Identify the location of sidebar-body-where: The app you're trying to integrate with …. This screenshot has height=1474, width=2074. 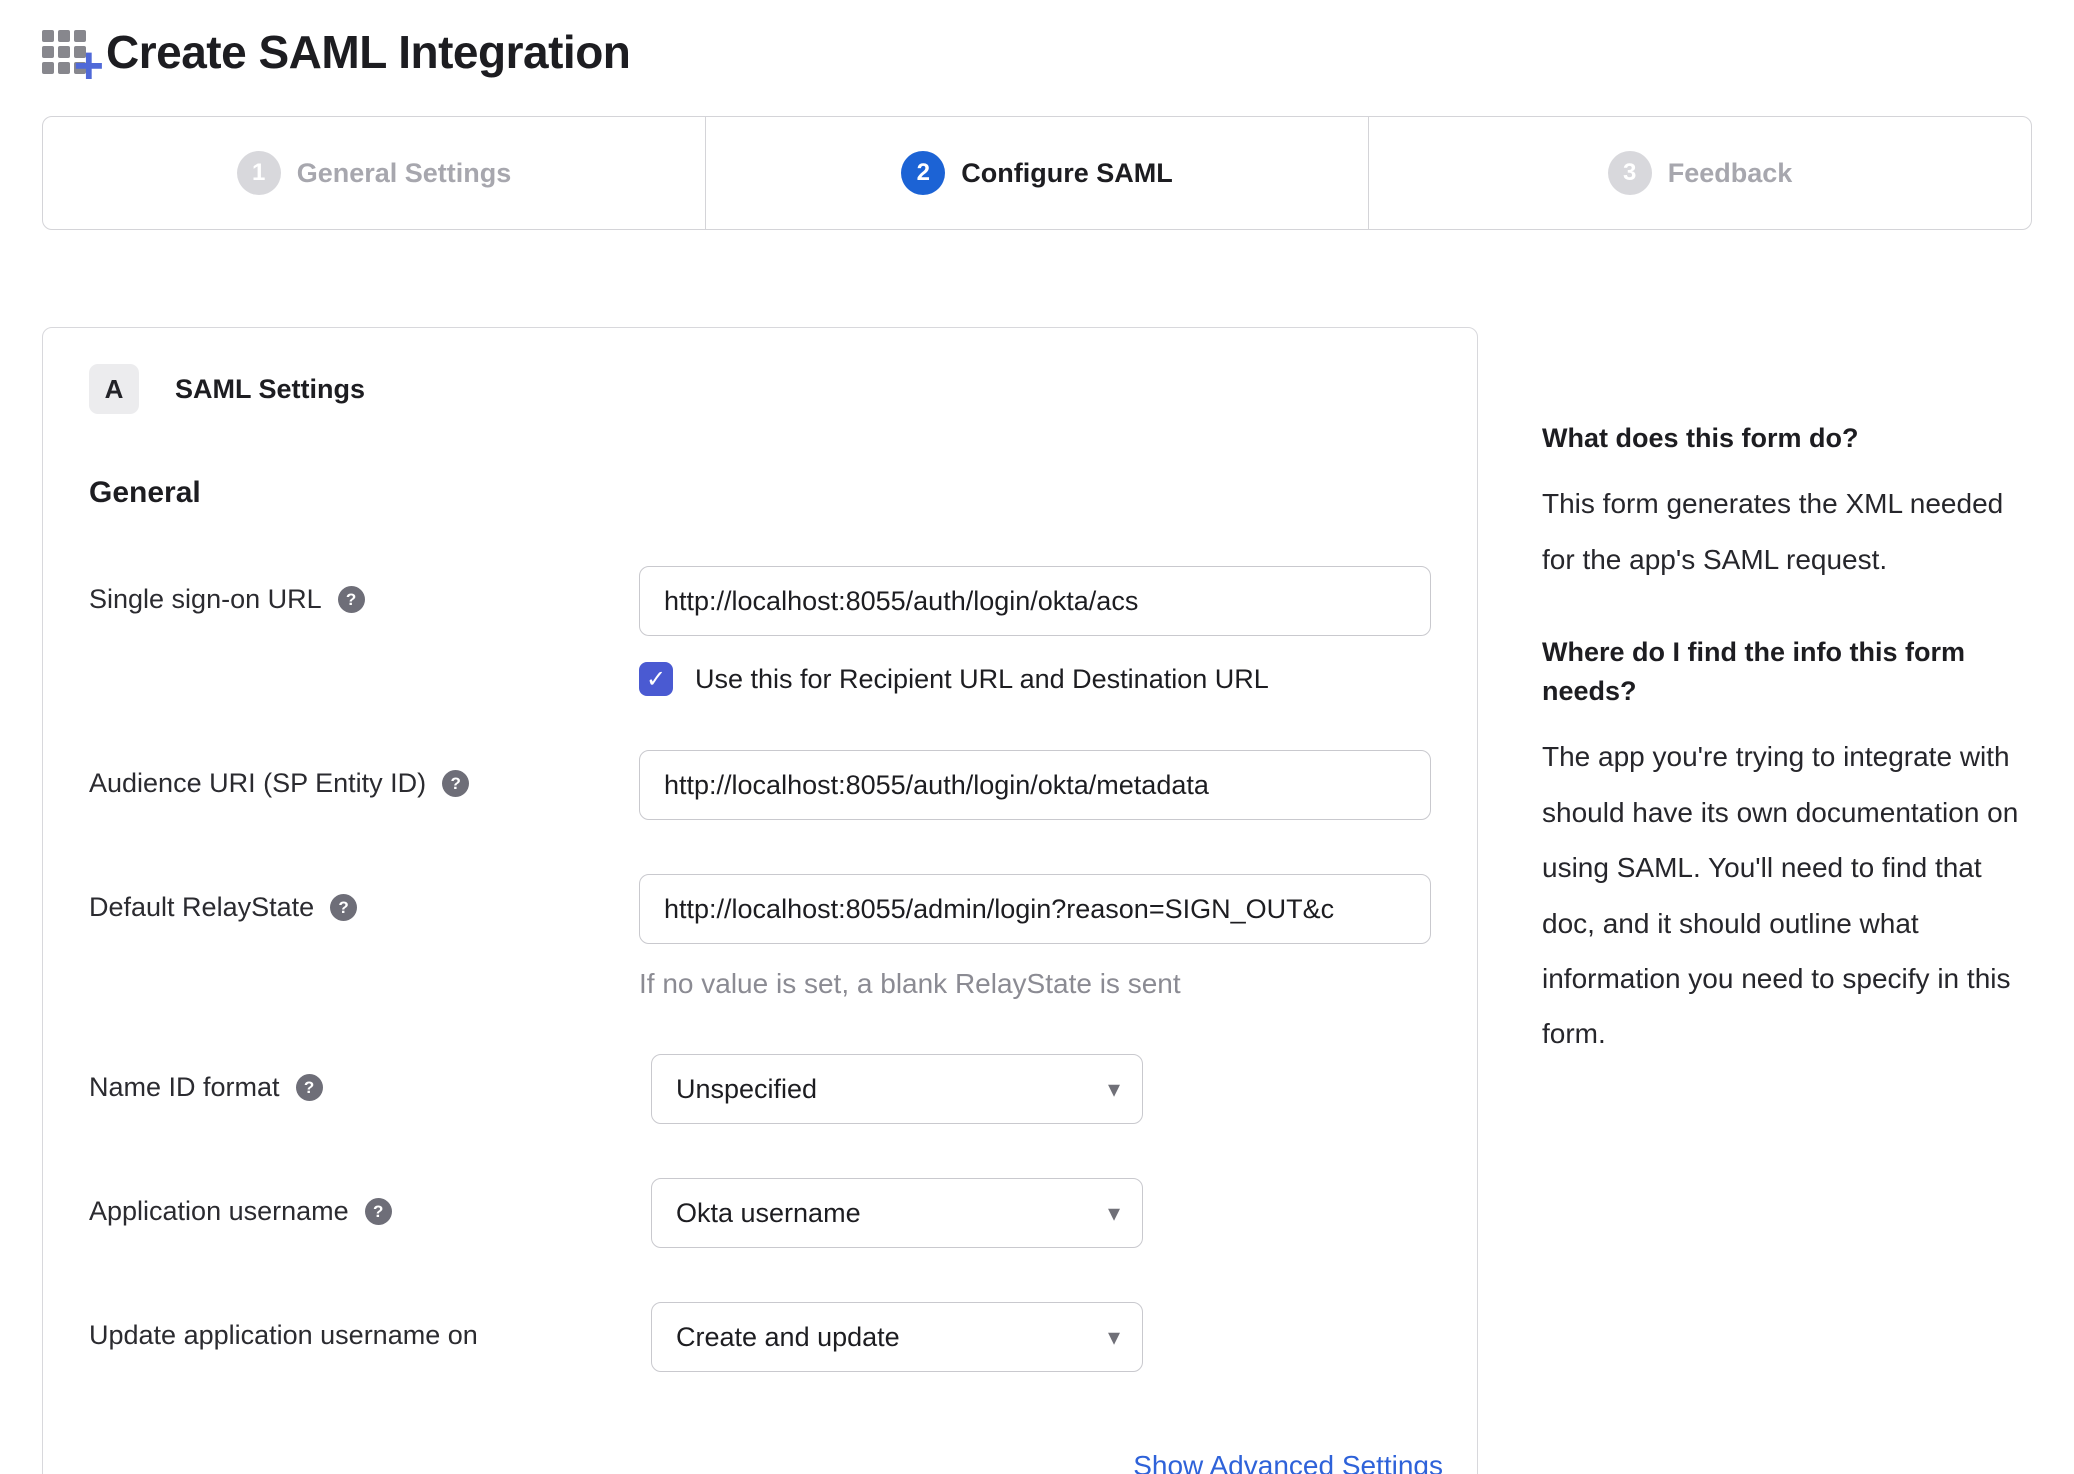
(1780, 895).